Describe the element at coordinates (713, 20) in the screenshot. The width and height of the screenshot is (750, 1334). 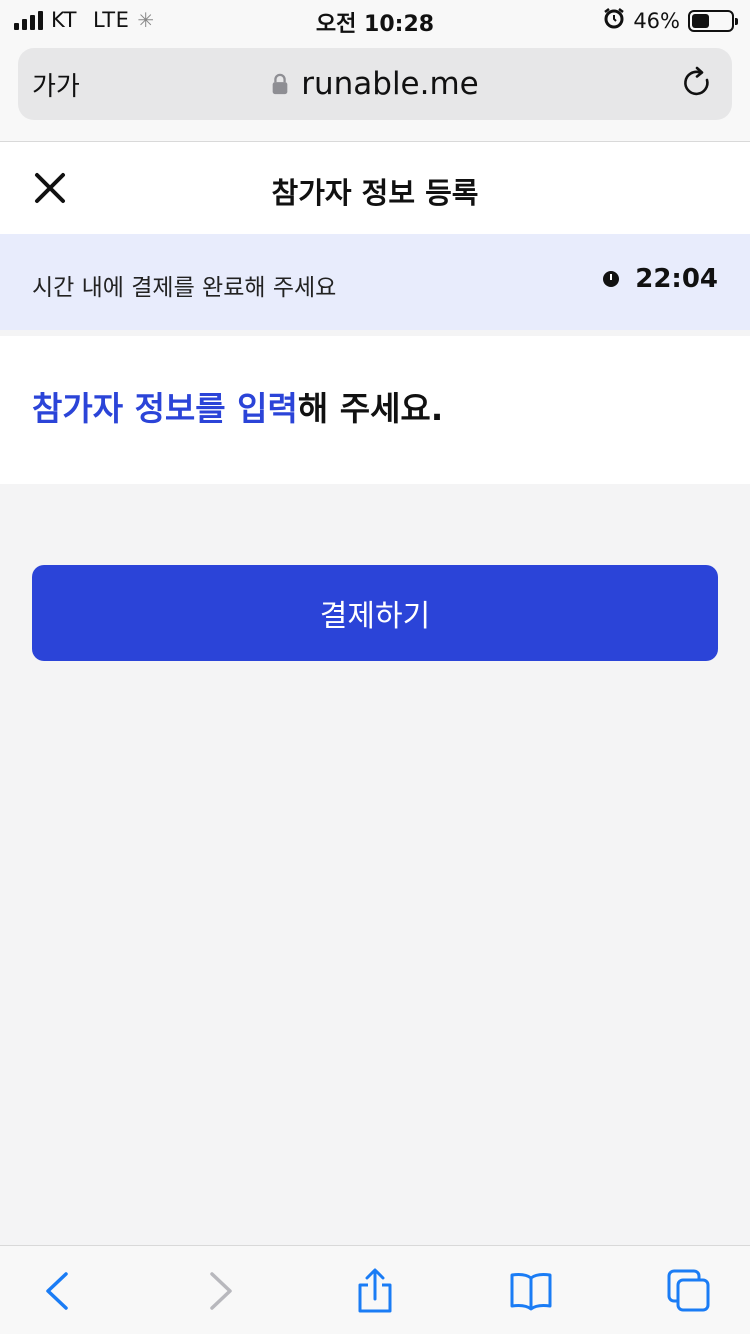
I see `battery-icon` at that location.